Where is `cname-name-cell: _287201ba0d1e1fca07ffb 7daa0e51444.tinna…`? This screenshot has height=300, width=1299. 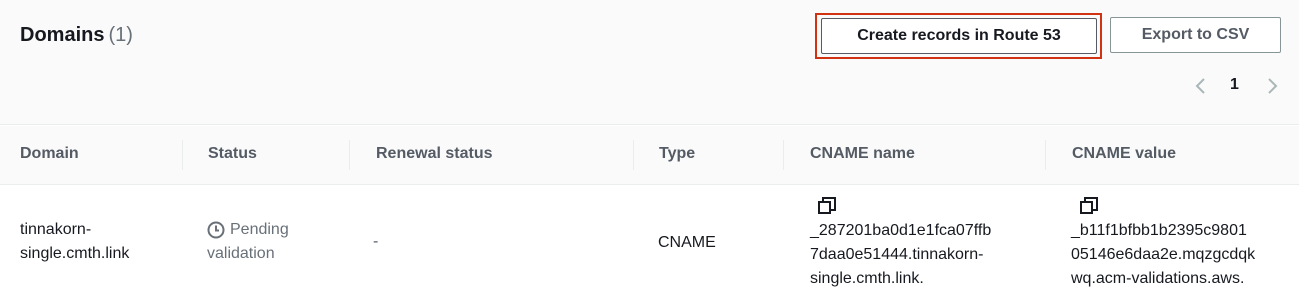 cname-name-cell: _287201ba0d1e1fca07ffb 7daa0e51444.tinna… is located at coordinates (900, 255).